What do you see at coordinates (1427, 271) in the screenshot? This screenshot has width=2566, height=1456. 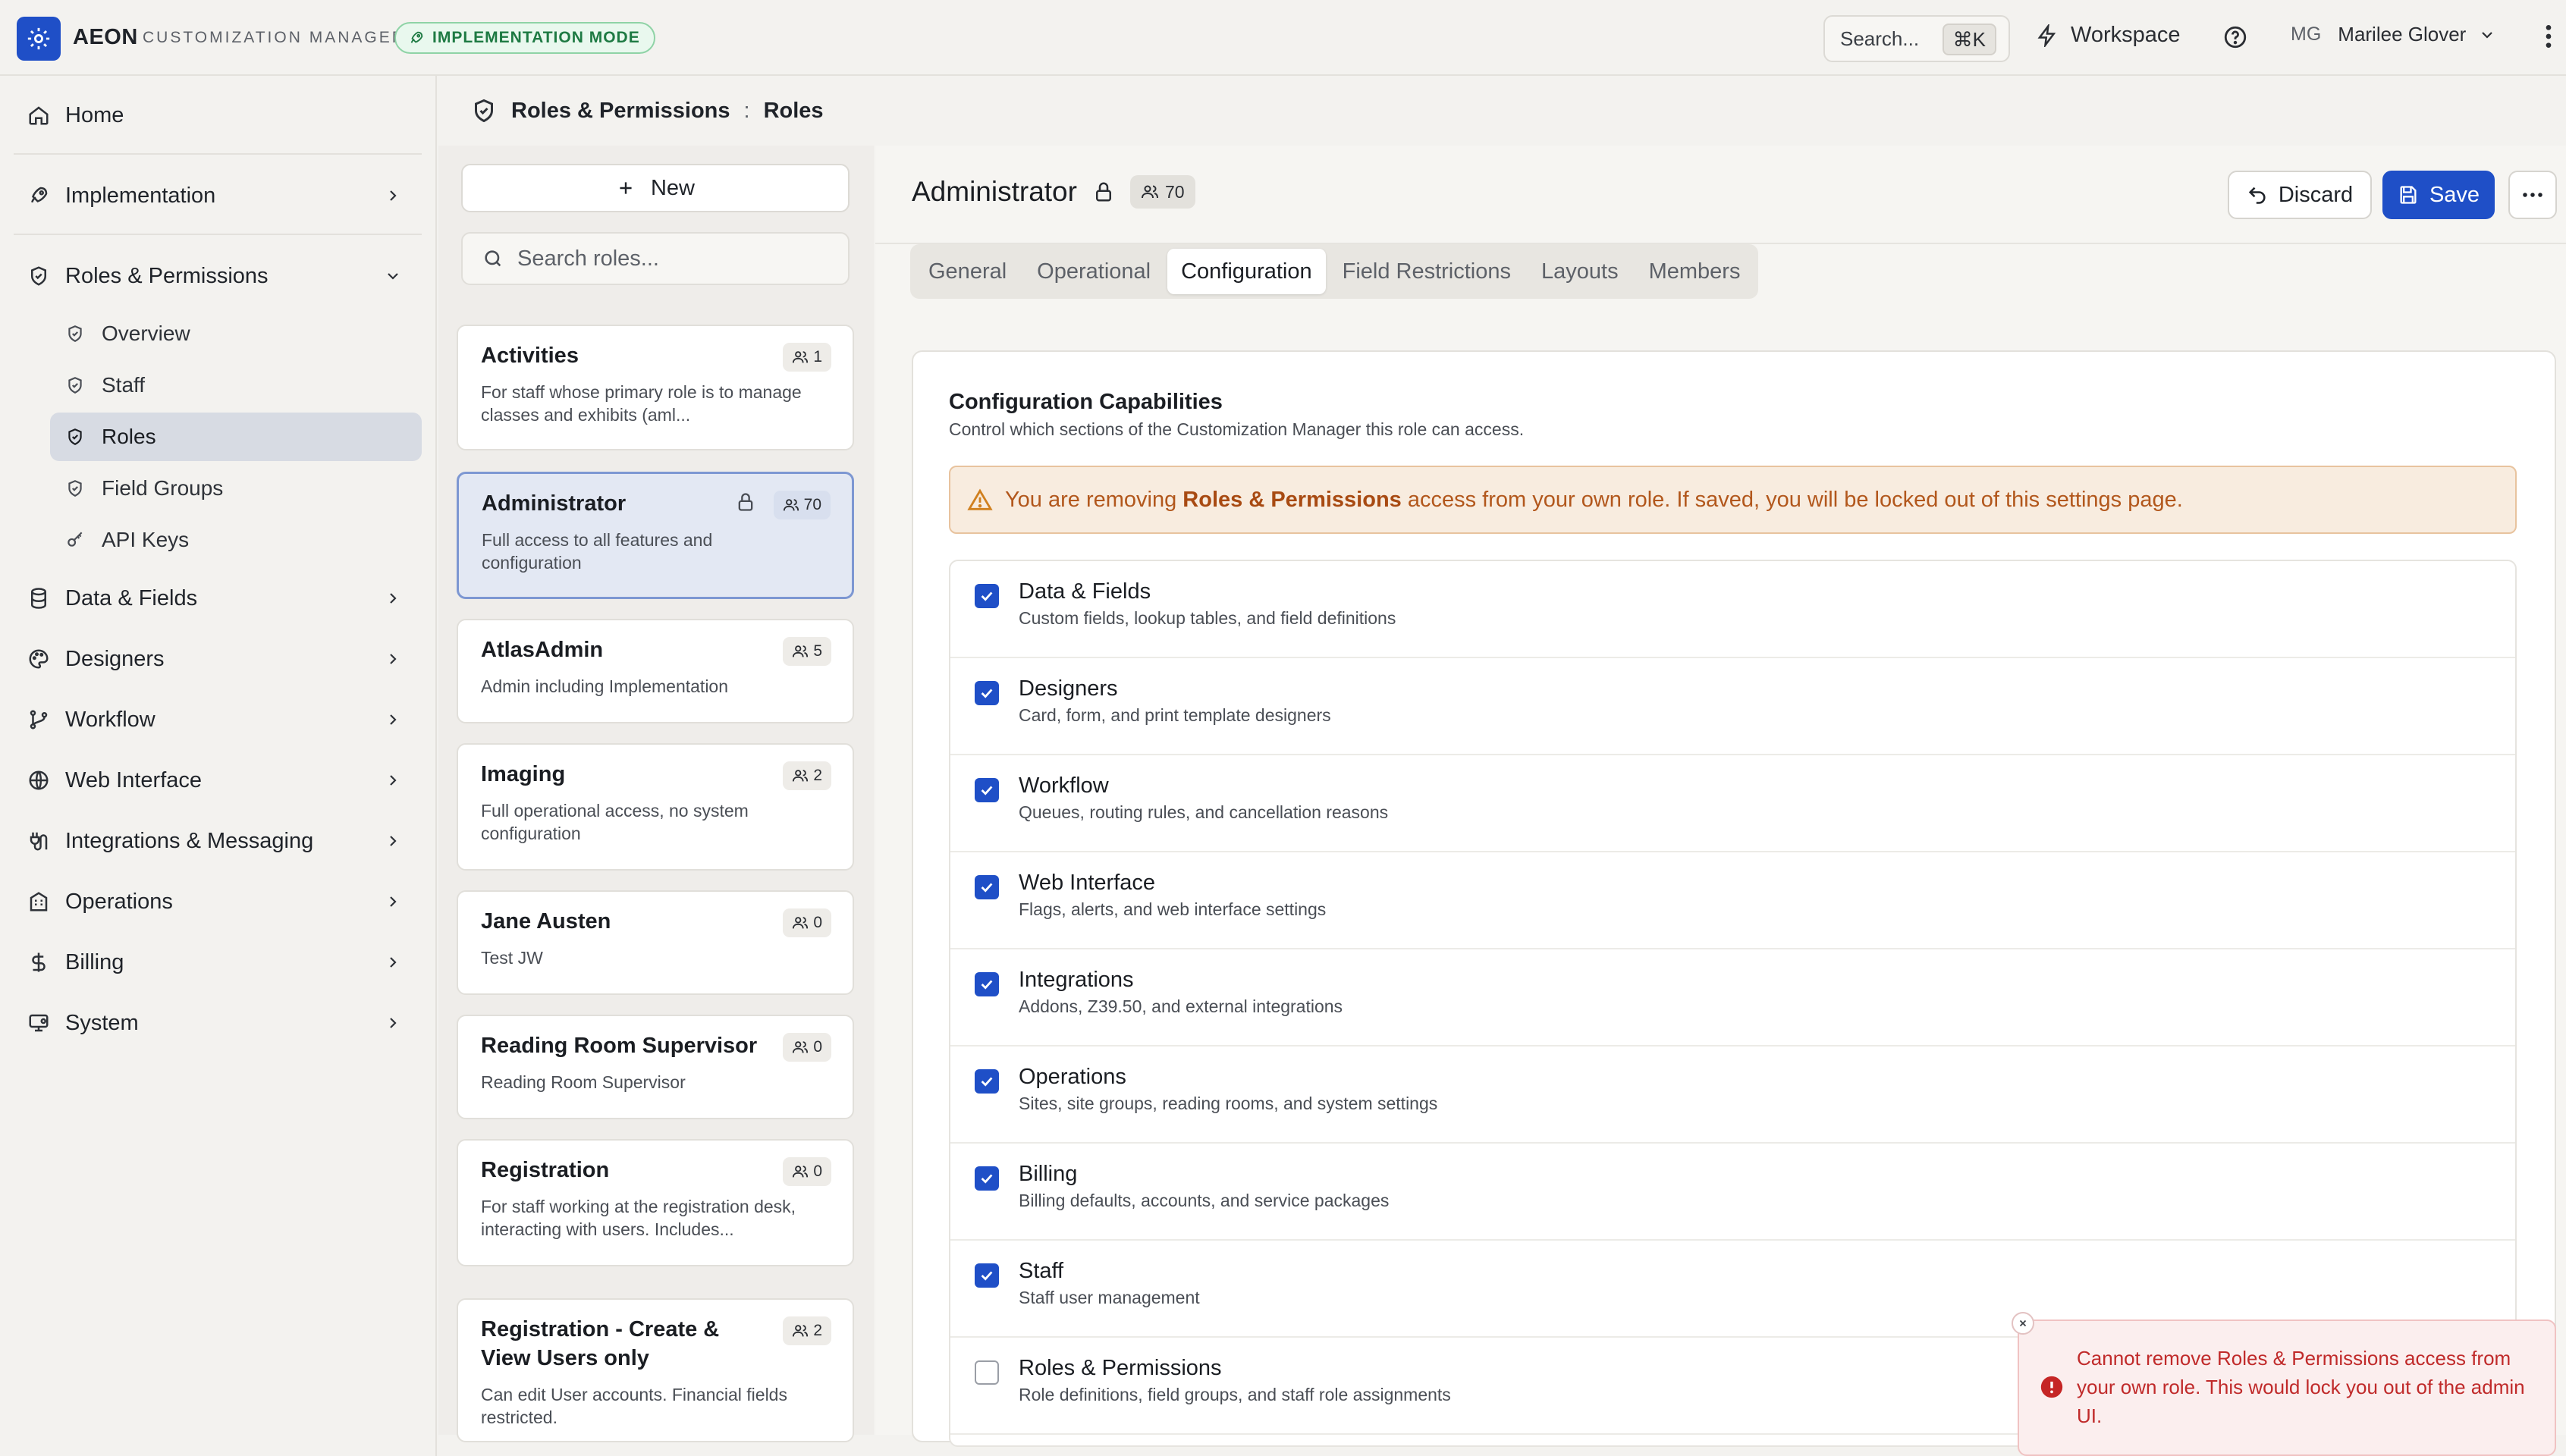 I see `tab-field-restrictions: Field Restrictions` at bounding box center [1427, 271].